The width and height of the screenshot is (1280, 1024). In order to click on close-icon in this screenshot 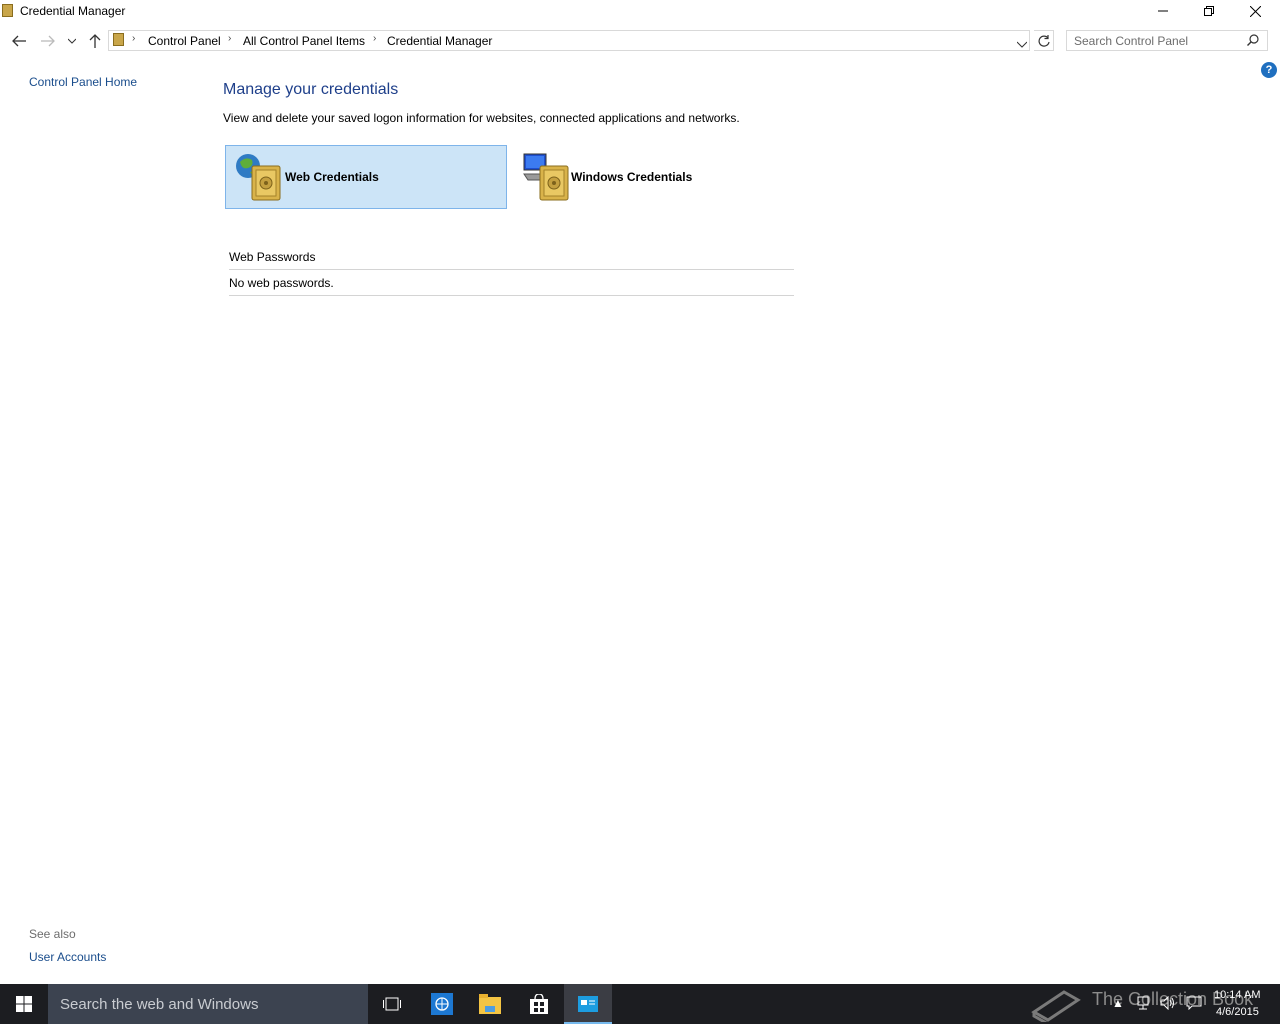, I will do `click(1255, 11)`.